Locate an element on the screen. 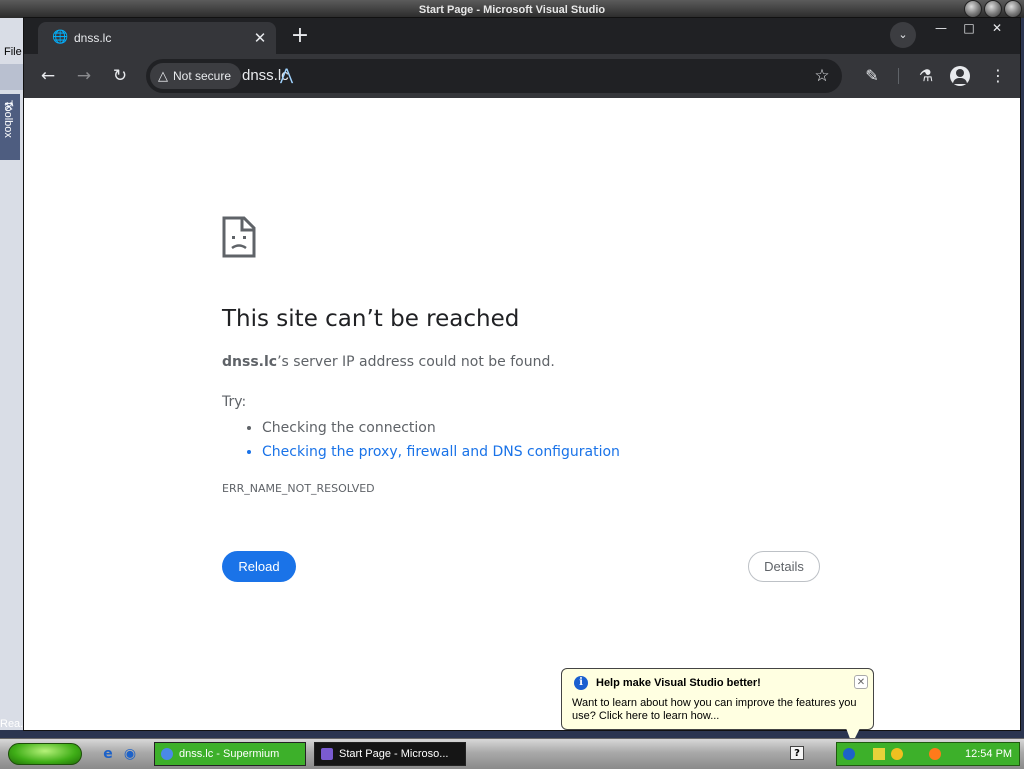 This screenshot has height=769, width=1024. system-tray: 12:54 PM is located at coordinates (928, 754).